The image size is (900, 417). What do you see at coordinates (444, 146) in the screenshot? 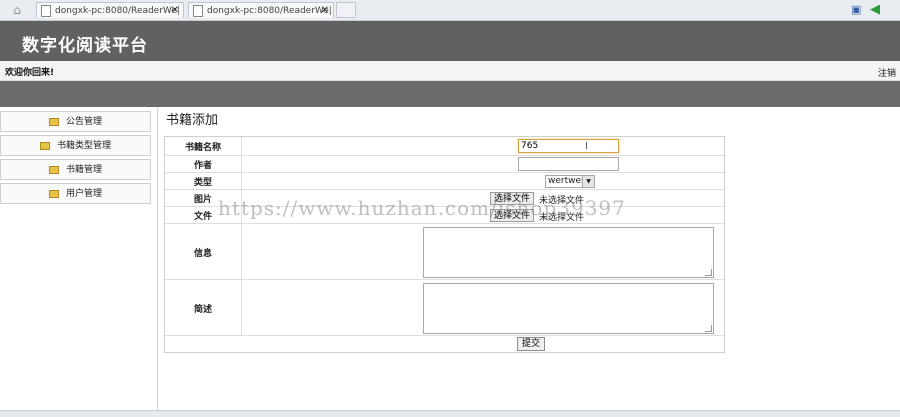
I see `form-row-name: 书籍名称 I` at bounding box center [444, 146].